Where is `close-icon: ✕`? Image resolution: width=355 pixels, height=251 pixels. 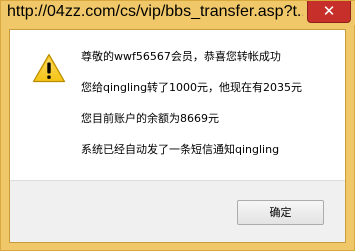
close-icon: ✕ is located at coordinates (329, 11).